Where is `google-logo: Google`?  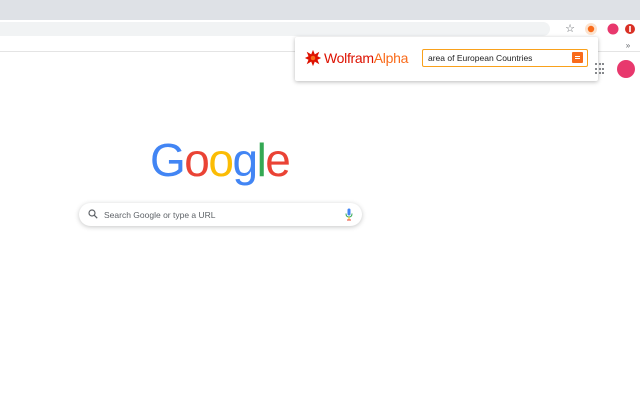 google-logo: Google is located at coordinates (221, 160).